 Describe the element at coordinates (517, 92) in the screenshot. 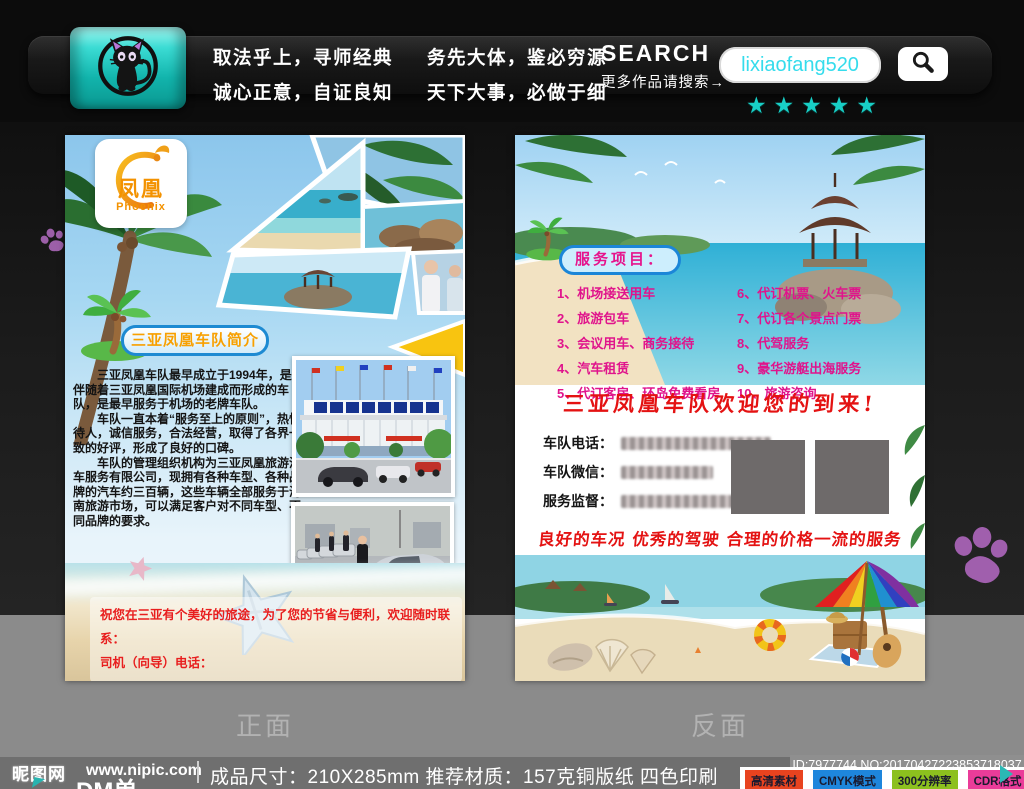

I see `slogan-4: 天下大事，必做于细` at that location.